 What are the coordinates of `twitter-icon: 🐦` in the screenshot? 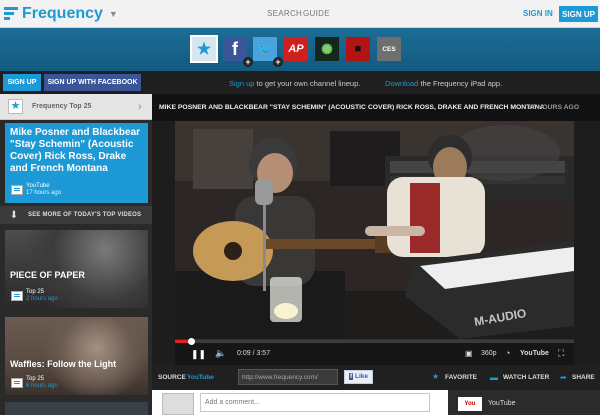 It's located at (265, 49).